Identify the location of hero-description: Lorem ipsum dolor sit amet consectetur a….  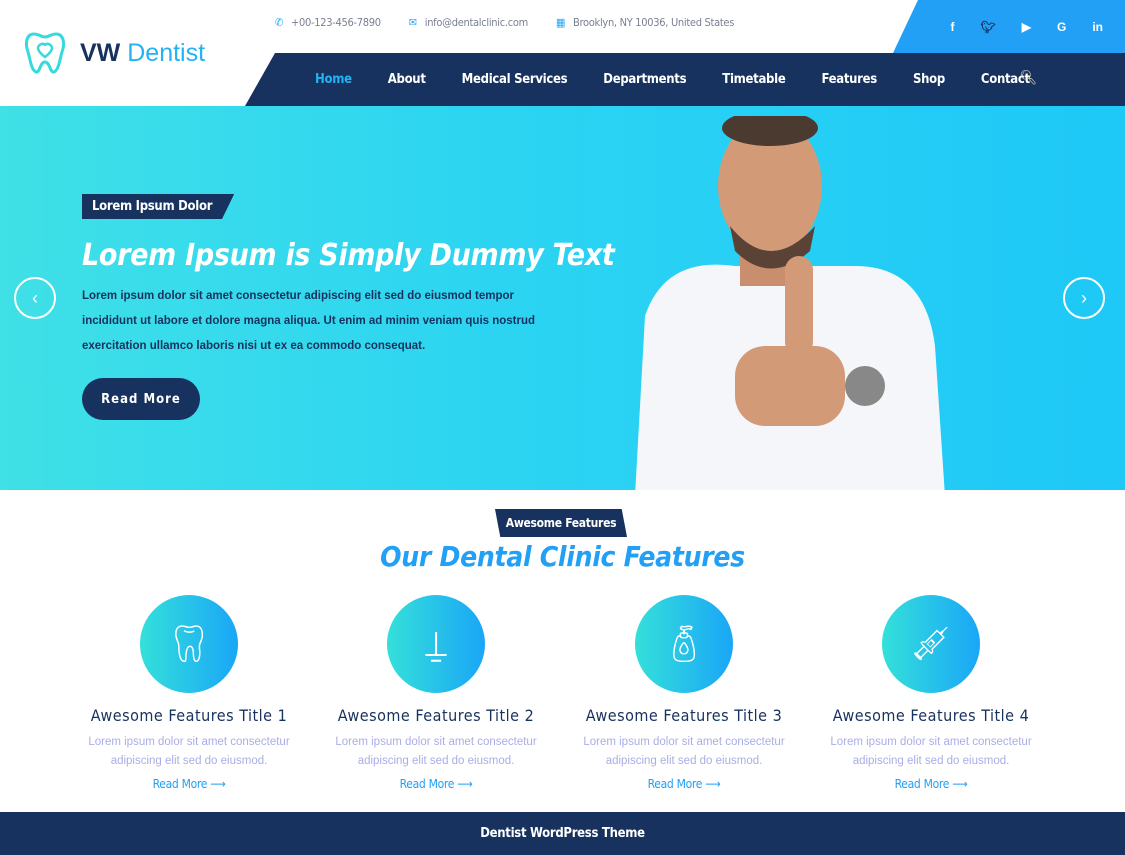
(309, 321).